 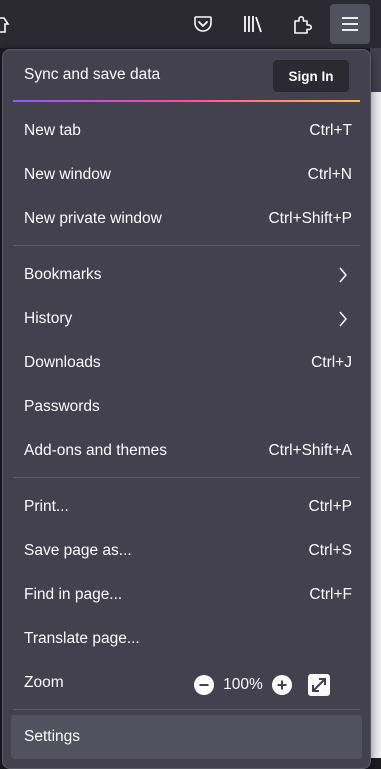 What do you see at coordinates (186, 737) in the screenshot?
I see `menu-item-settings: Settings` at bounding box center [186, 737].